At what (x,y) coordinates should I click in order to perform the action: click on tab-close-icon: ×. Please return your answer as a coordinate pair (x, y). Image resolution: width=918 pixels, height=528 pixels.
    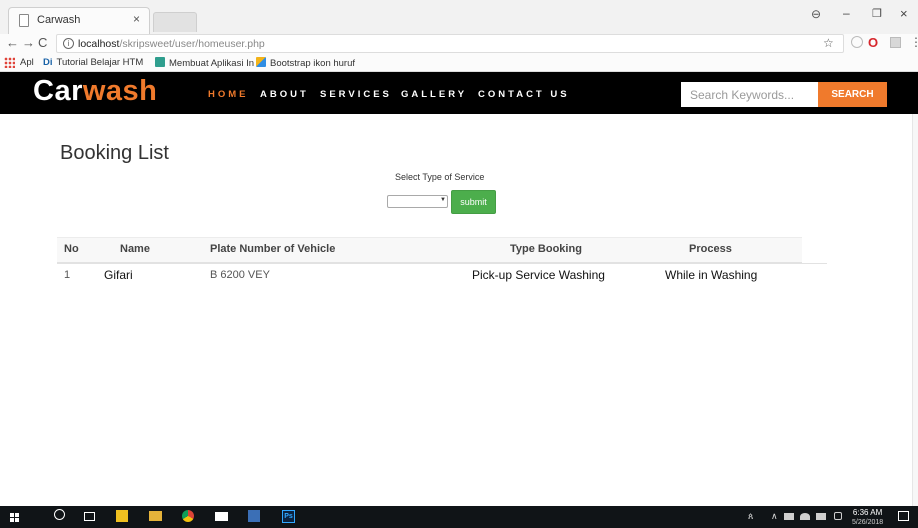
    Looking at the image, I should click on (136, 19).